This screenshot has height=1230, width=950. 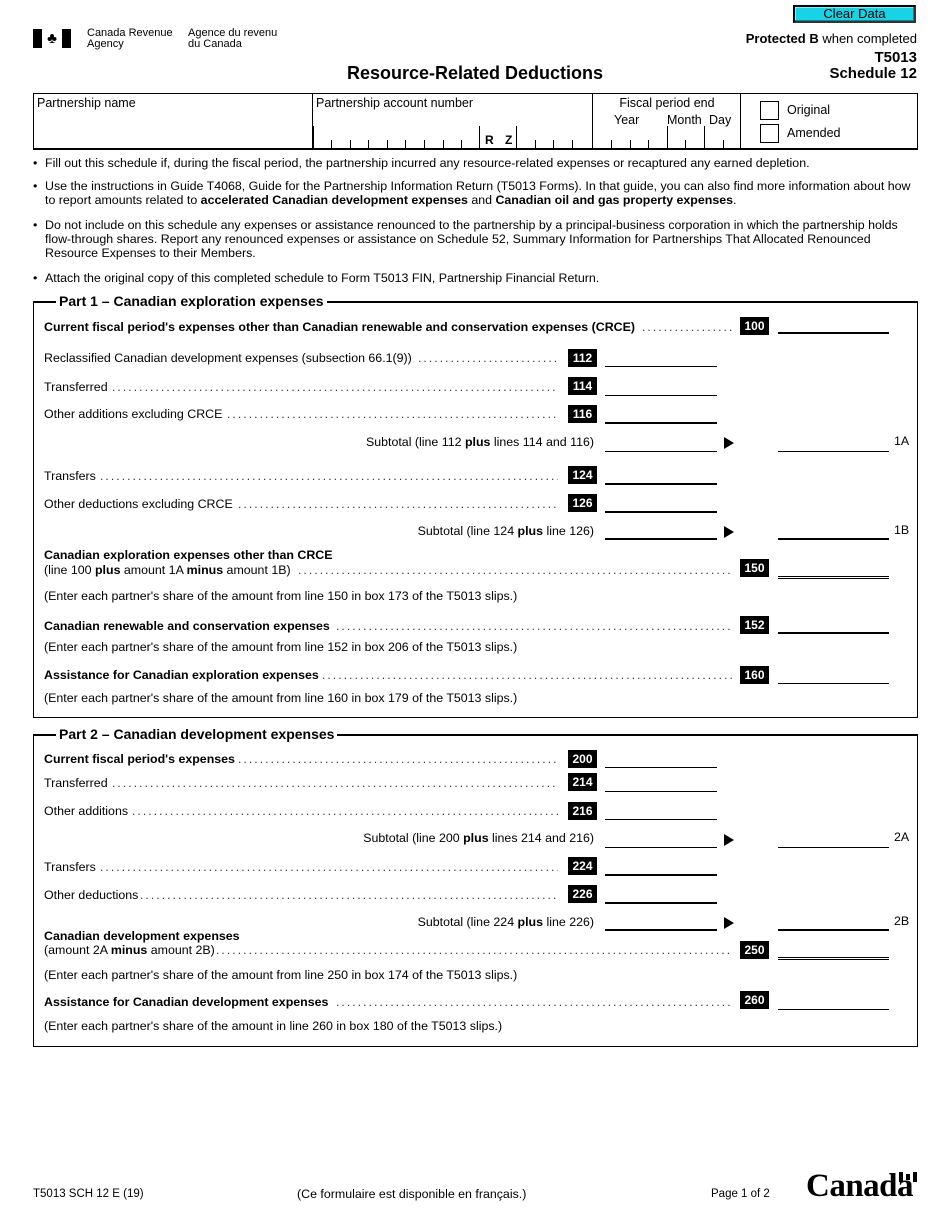 I want to click on fiscal-period-label: Fiscal period end, so click(x=667, y=103).